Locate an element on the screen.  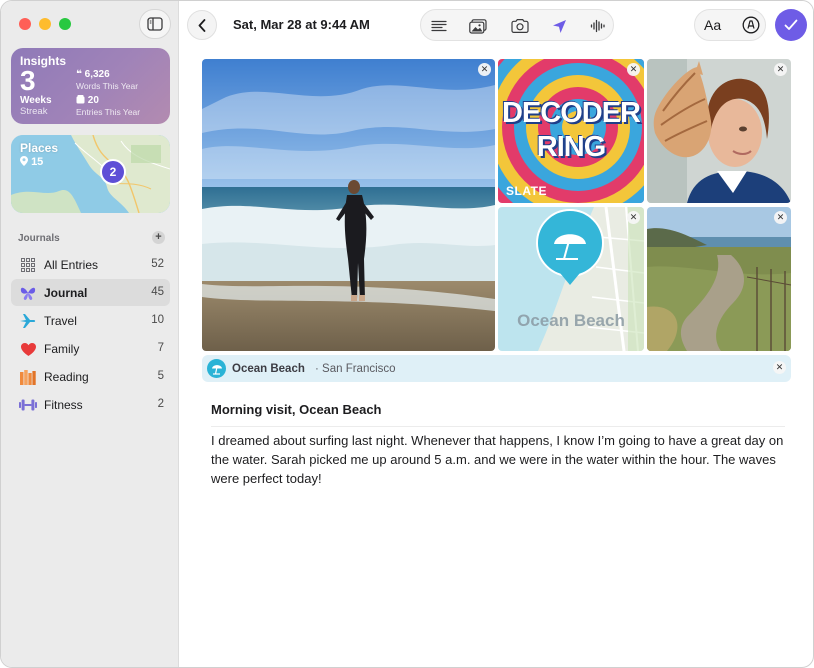
sidebar-toggle-button is located at coordinates (155, 24).